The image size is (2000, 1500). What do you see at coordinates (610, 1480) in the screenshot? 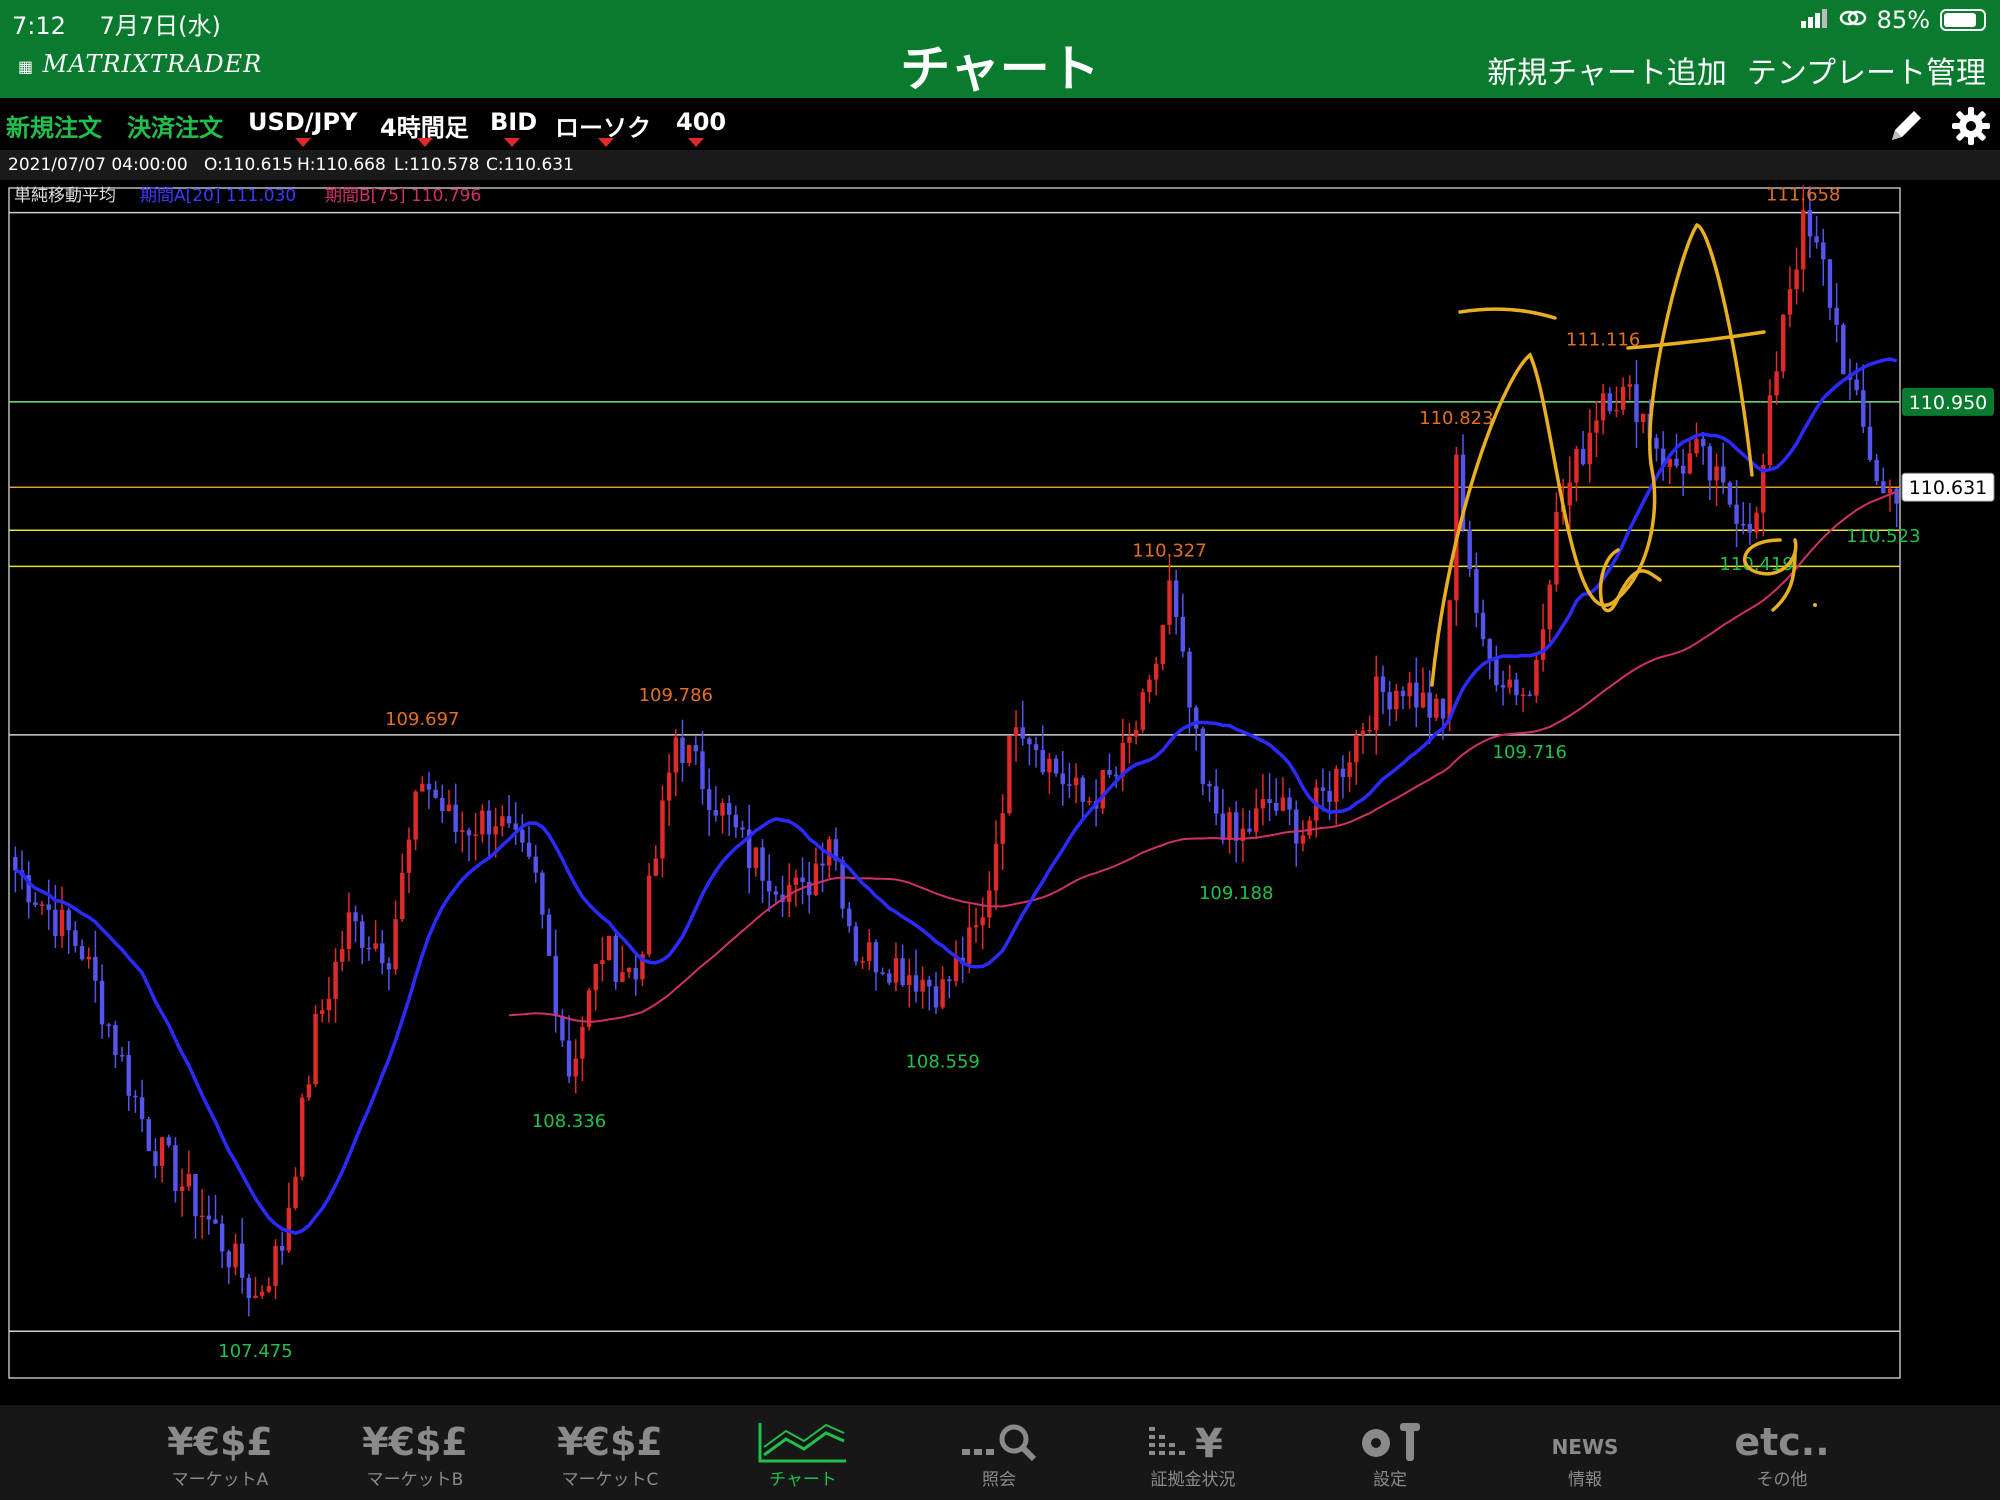
I see `tab-market-c-label: マーケットC` at bounding box center [610, 1480].